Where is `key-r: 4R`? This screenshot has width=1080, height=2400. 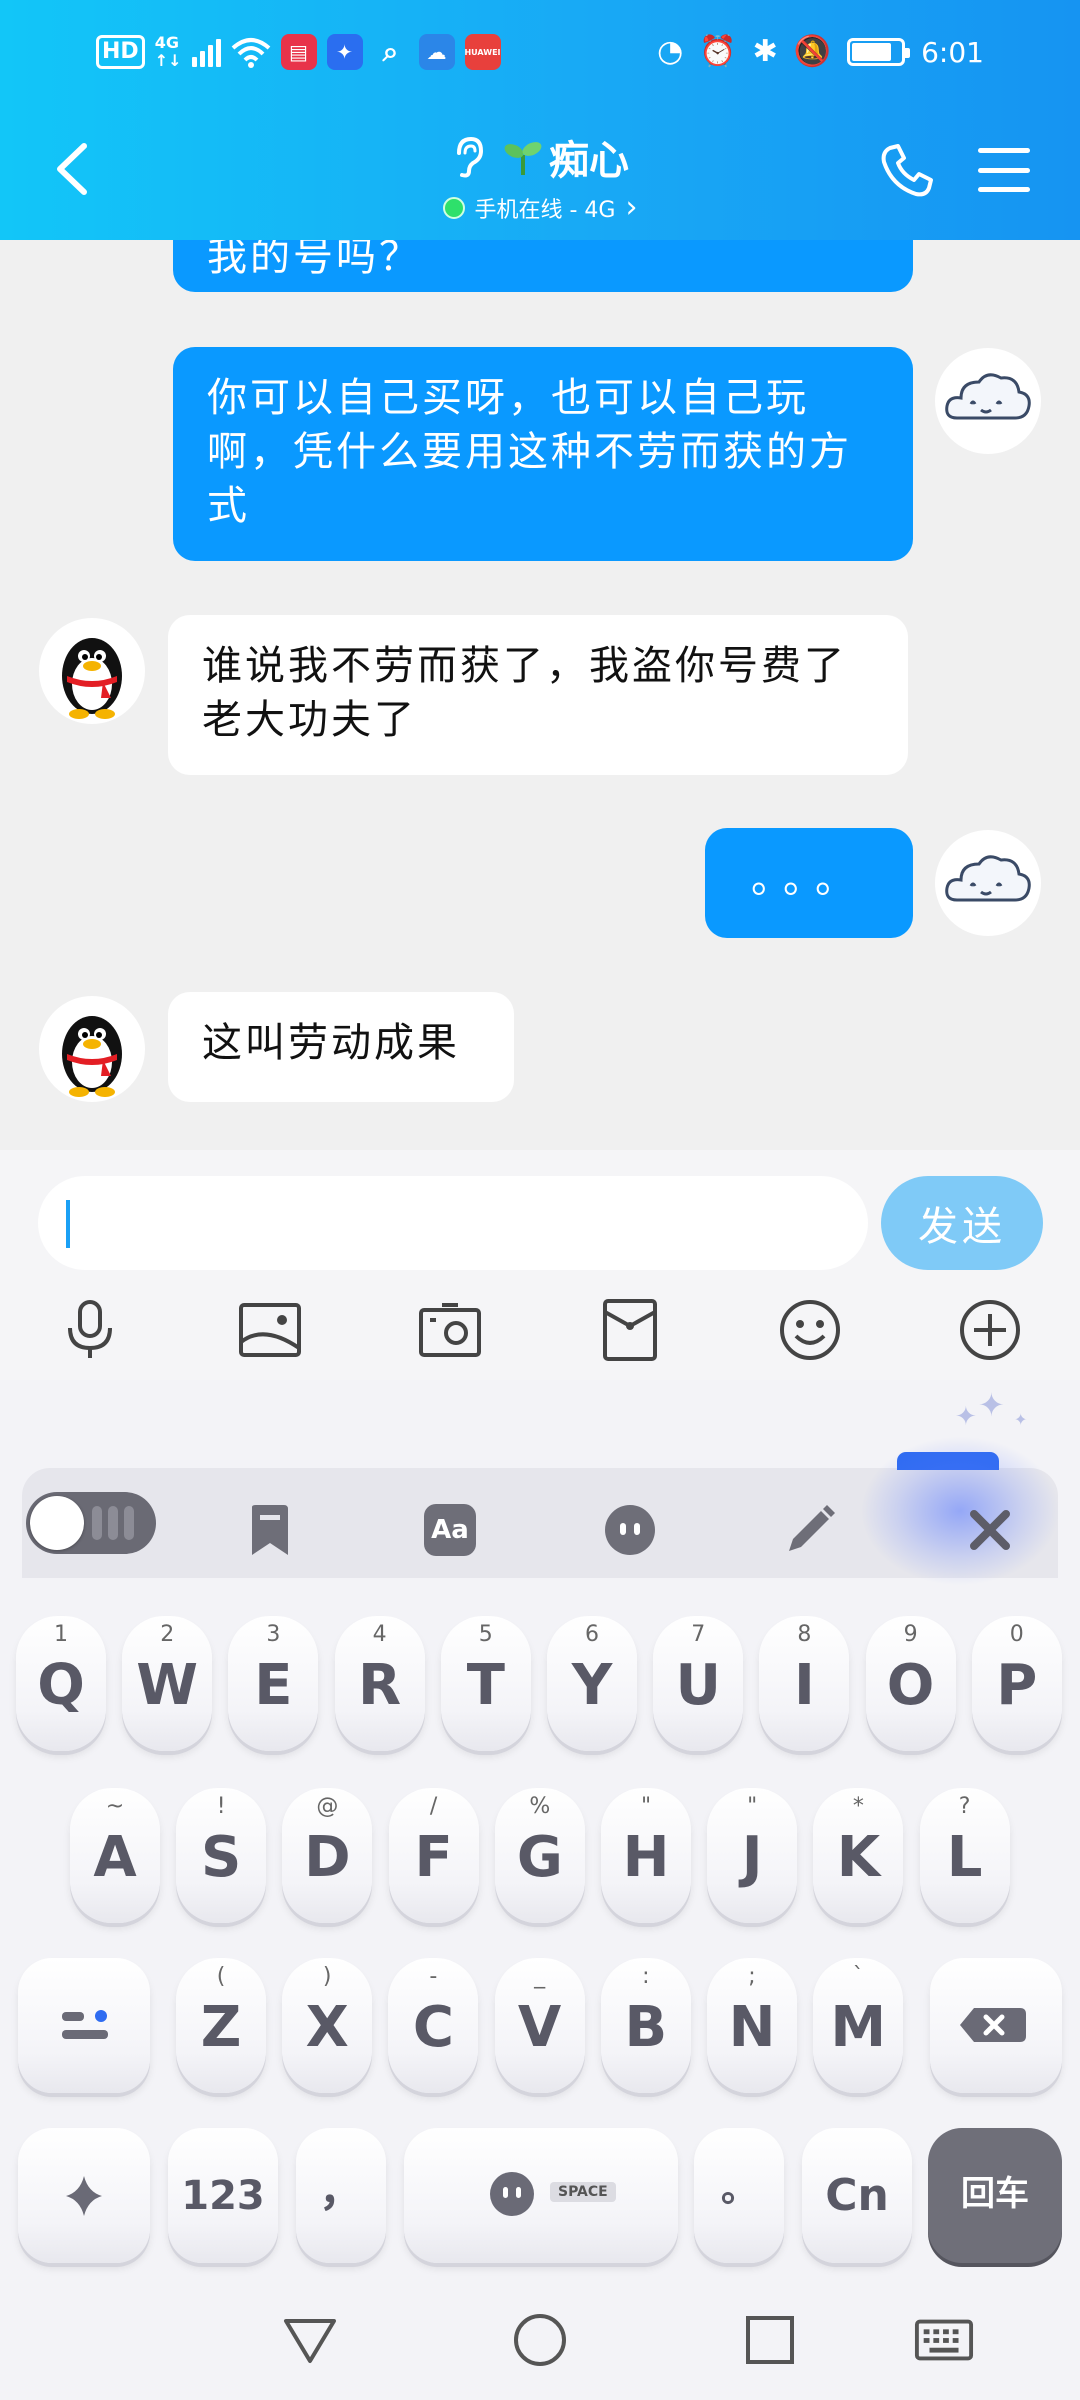
key-r: 4R is located at coordinates (379, 1683).